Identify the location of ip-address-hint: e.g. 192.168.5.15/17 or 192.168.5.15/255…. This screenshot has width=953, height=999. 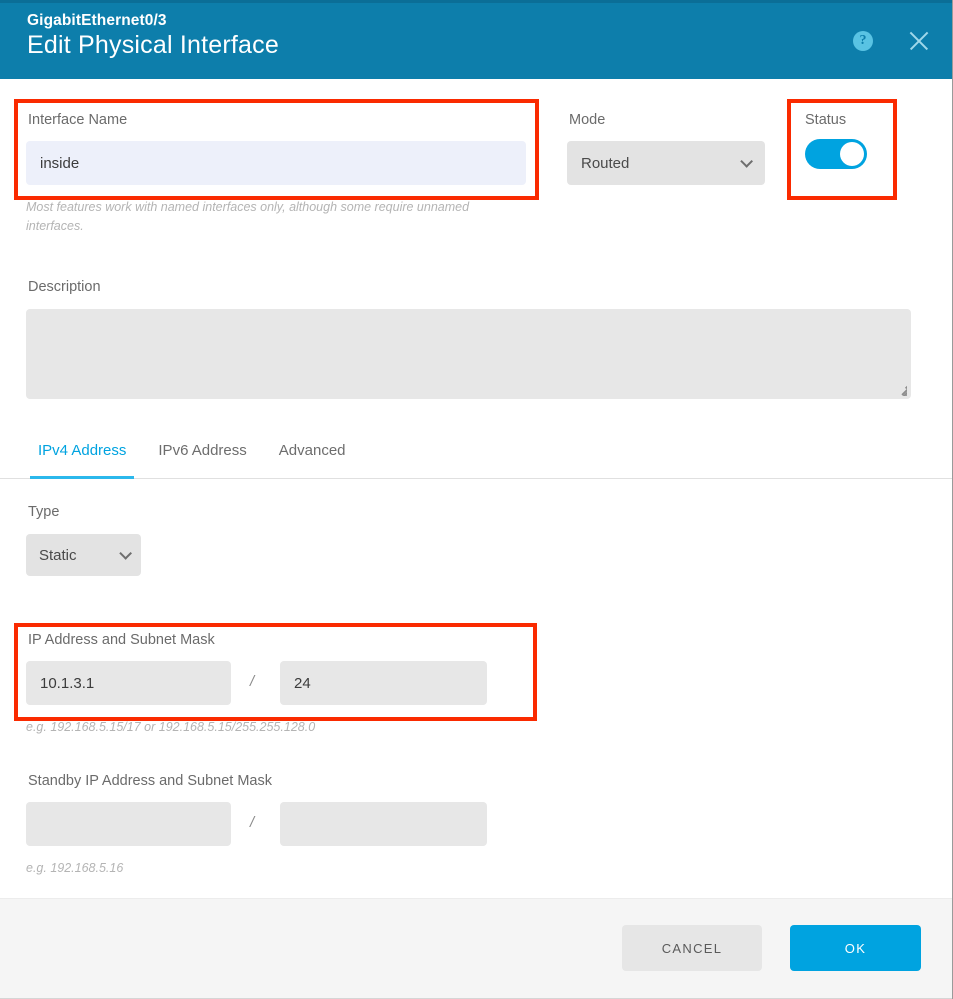
(171, 727).